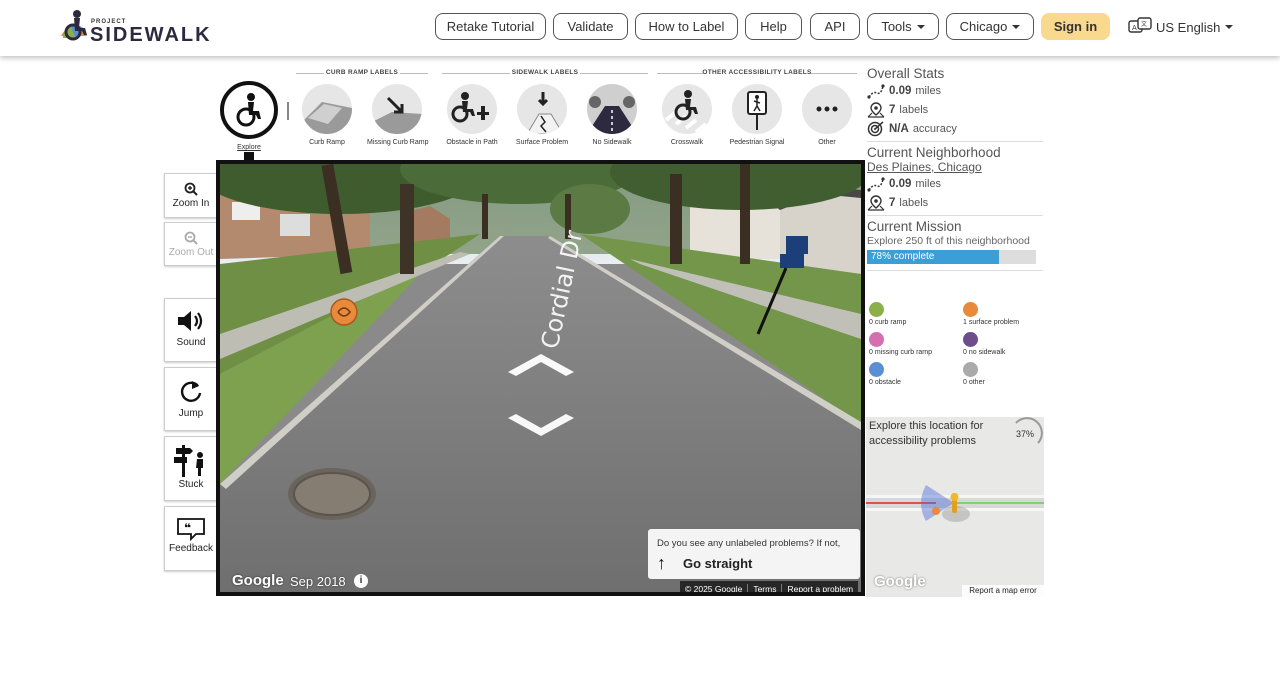 This screenshot has width=1280, height=686. I want to click on stuck-button: Stuck, so click(190, 468).